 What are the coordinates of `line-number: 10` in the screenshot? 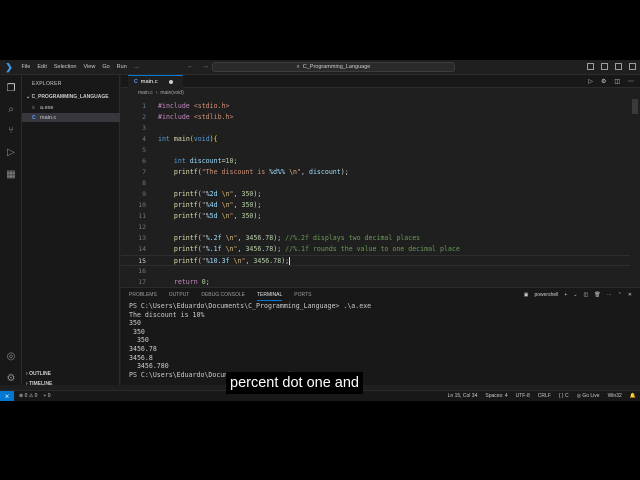 It's located at (142, 205).